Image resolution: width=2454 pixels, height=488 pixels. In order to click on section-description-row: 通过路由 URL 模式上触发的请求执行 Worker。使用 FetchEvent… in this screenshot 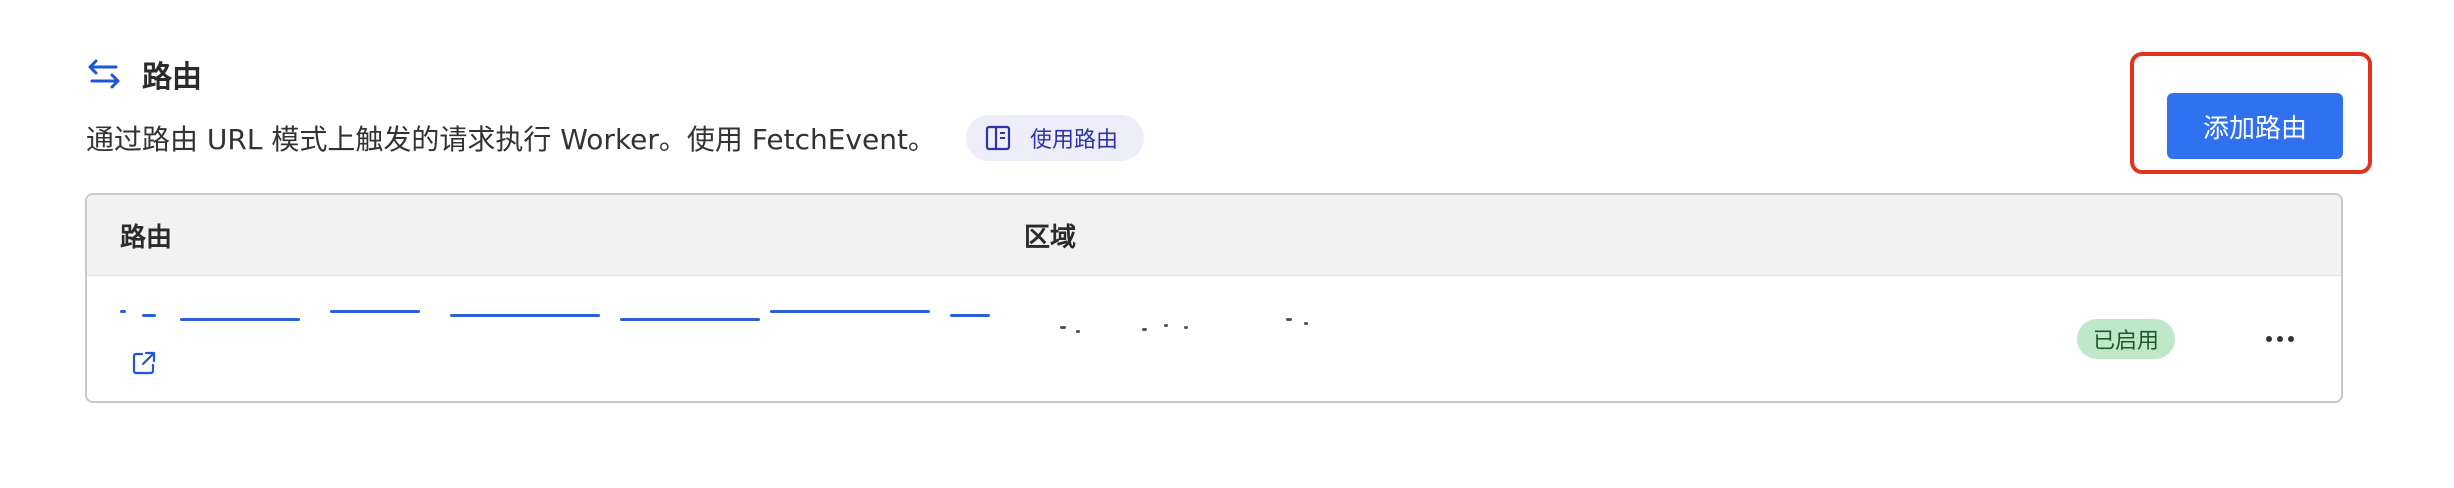, I will do `click(615, 138)`.